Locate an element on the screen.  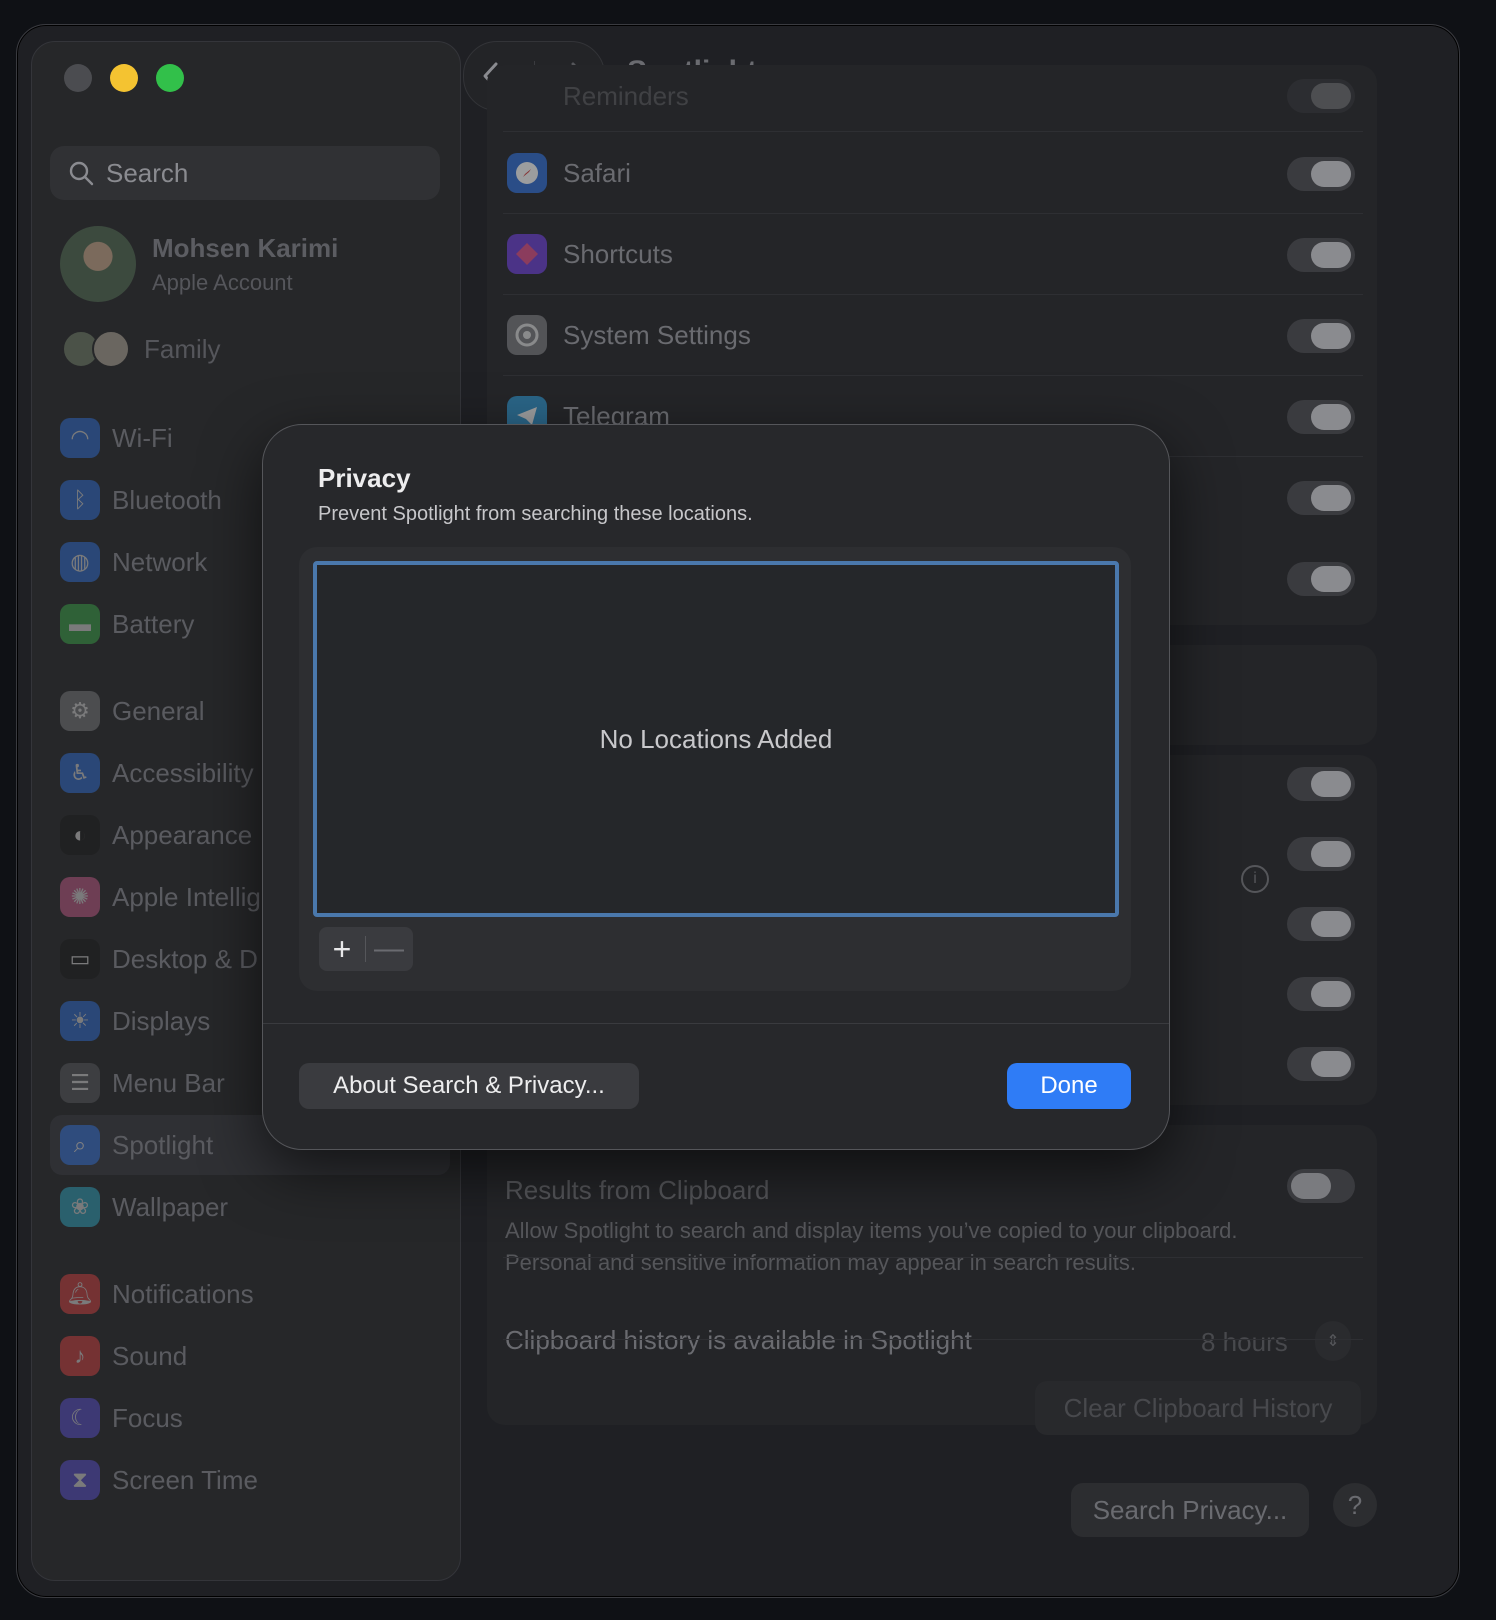
add-location-button: + is located at coordinates (342, 949).